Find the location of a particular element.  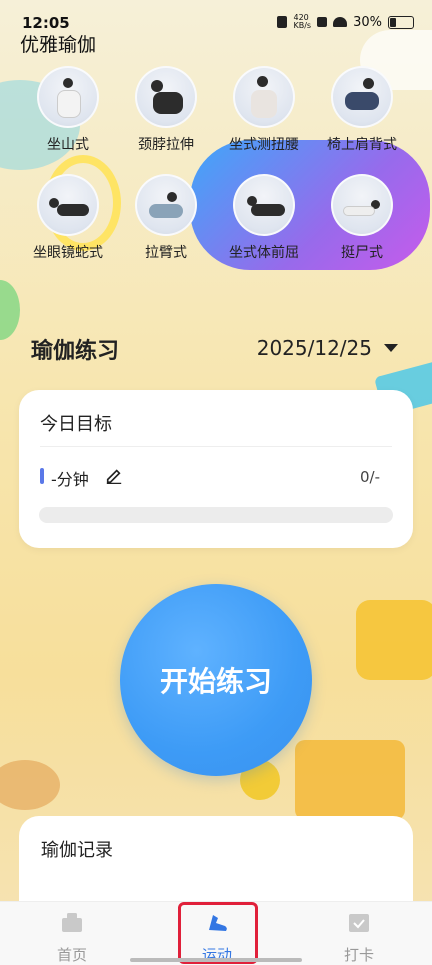

decoration-camera is located at coordinates (394, 640).